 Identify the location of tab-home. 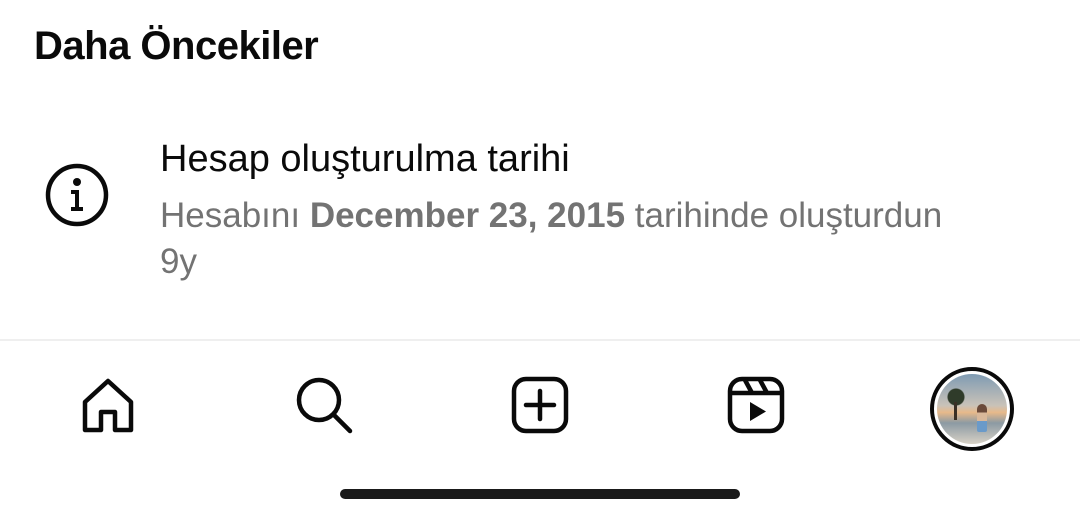
(108, 405).